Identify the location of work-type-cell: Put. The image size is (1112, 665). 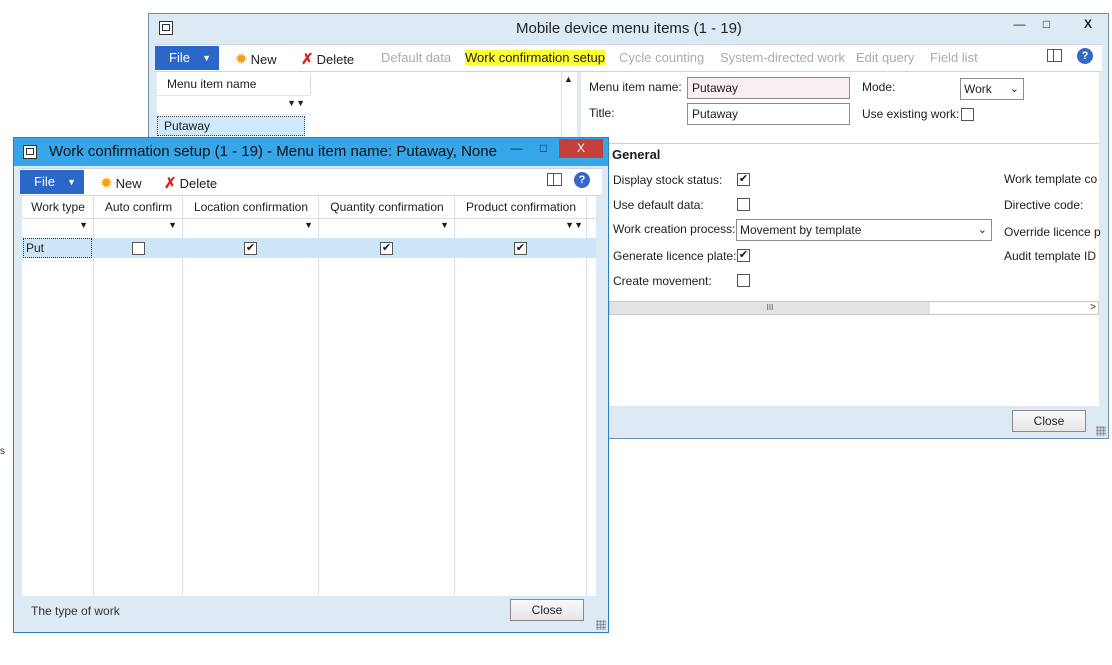
(57, 248).